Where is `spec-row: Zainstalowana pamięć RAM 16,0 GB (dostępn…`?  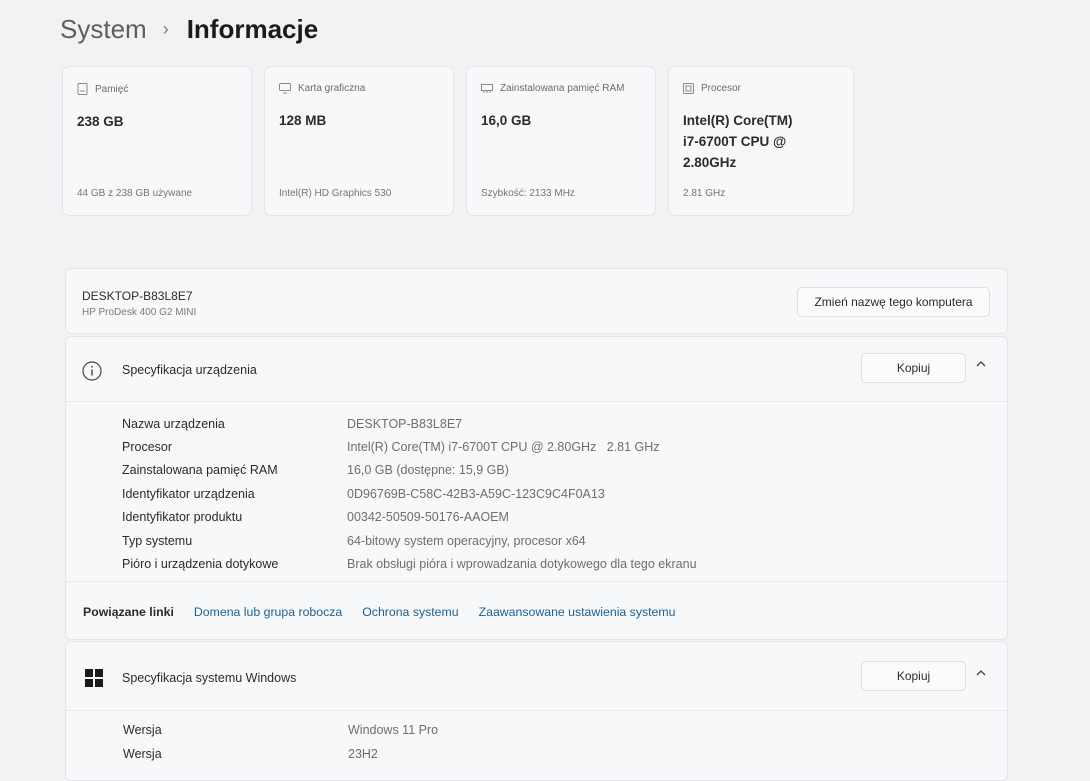
spec-row: Zainstalowana pamięć RAM 16,0 GB (dostępn… is located at coordinates (409, 470).